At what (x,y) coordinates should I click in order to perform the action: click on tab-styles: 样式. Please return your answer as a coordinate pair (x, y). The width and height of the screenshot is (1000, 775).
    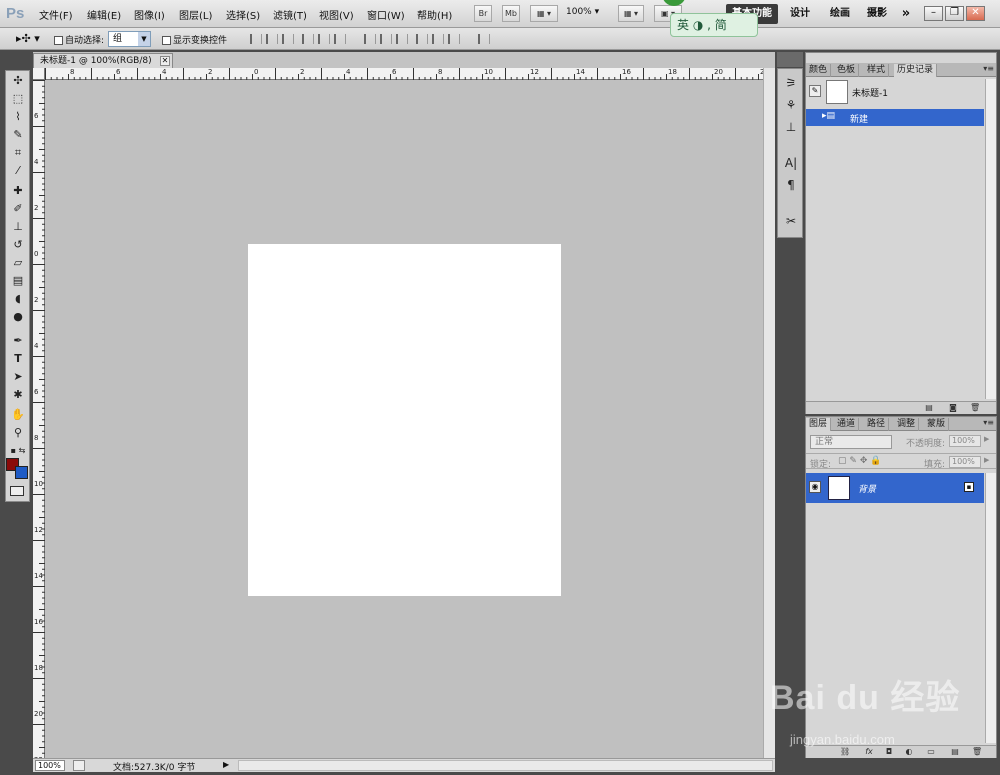
    Looking at the image, I should click on (877, 70).